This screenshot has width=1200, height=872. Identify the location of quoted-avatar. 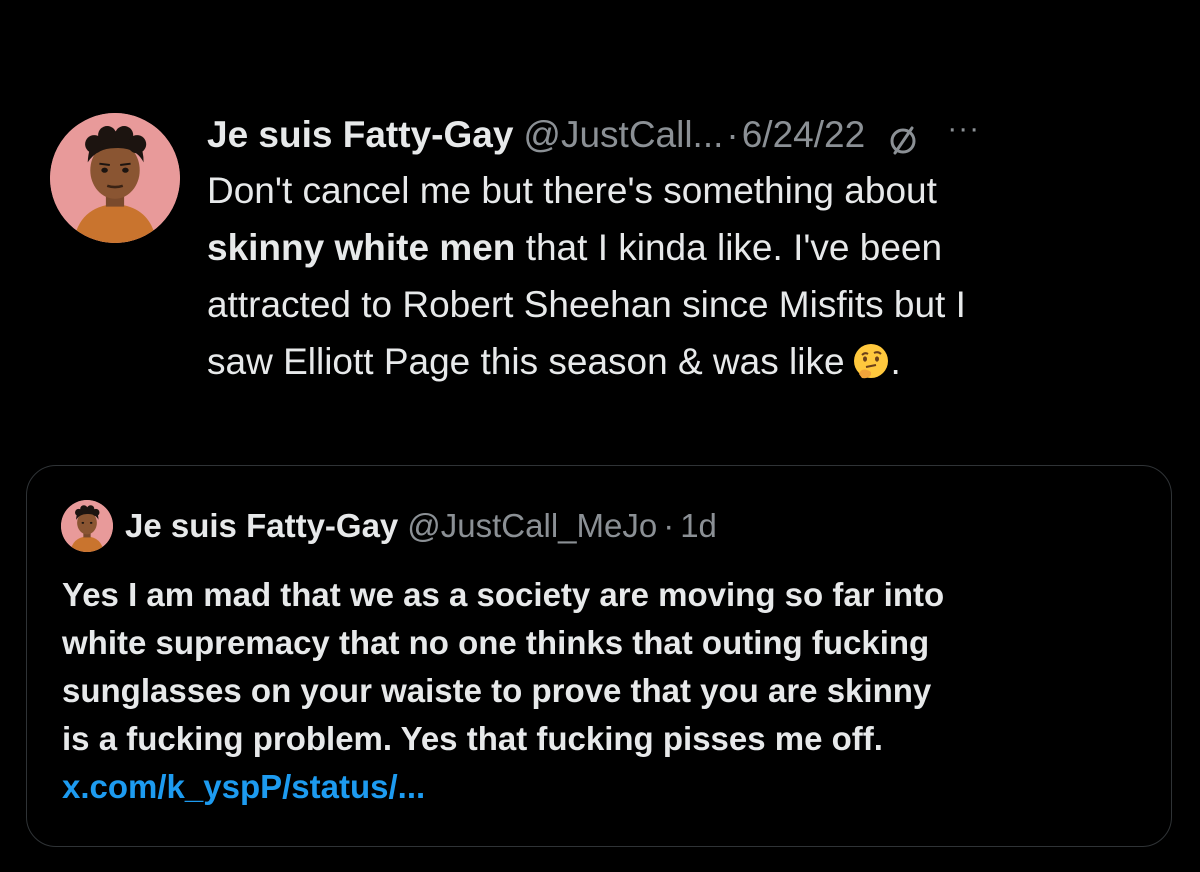
(87, 526).